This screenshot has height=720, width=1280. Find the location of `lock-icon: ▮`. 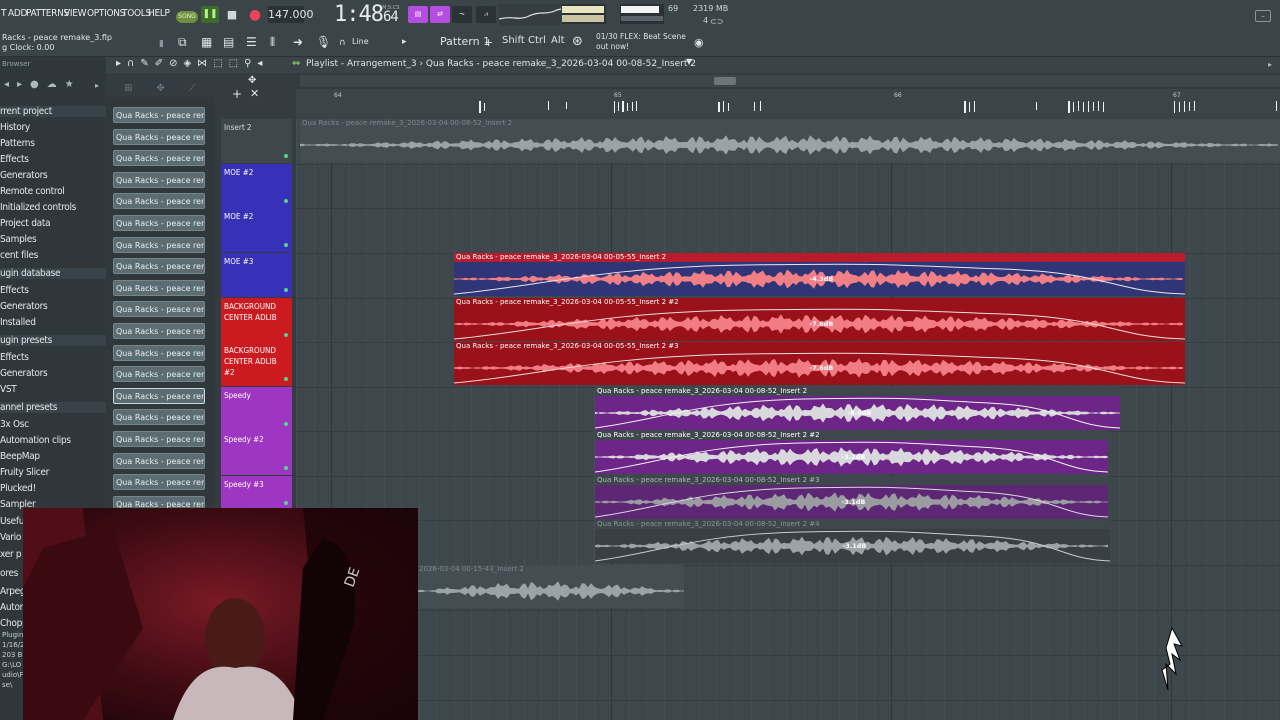

lock-icon: ▮ is located at coordinates (163, 44).